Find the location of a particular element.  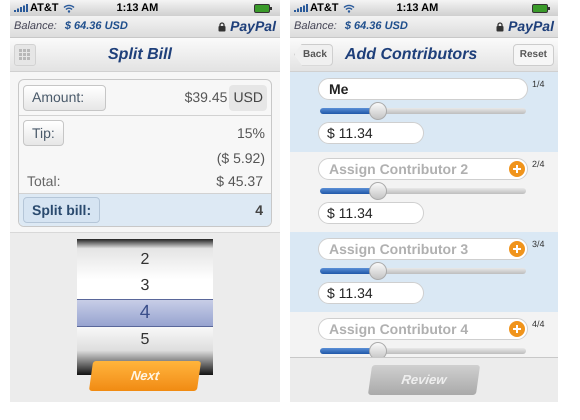

picker-item: 2 is located at coordinates (145, 260).